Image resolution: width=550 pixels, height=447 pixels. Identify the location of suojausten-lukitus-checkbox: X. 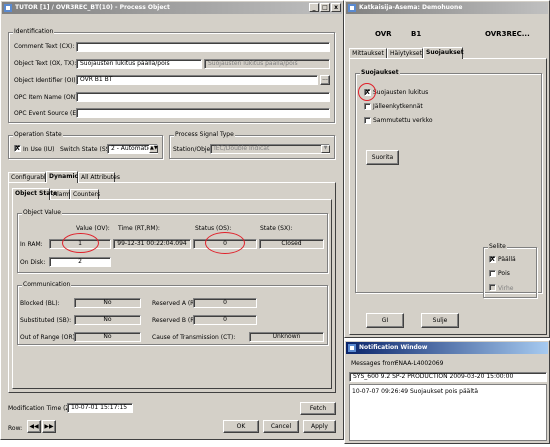
(367, 92).